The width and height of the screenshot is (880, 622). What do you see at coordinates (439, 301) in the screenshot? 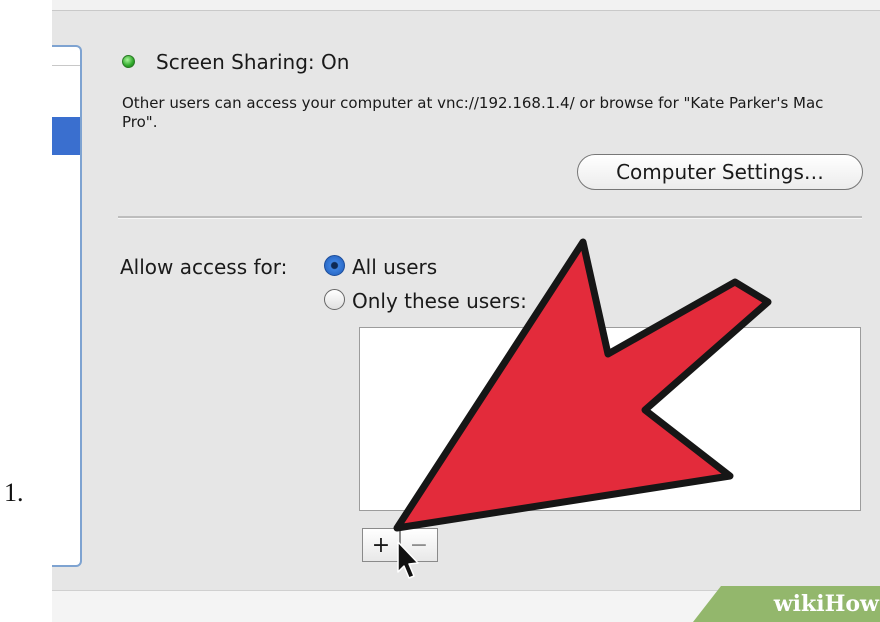
I see `only-these-users-option: Only these users:` at bounding box center [439, 301].